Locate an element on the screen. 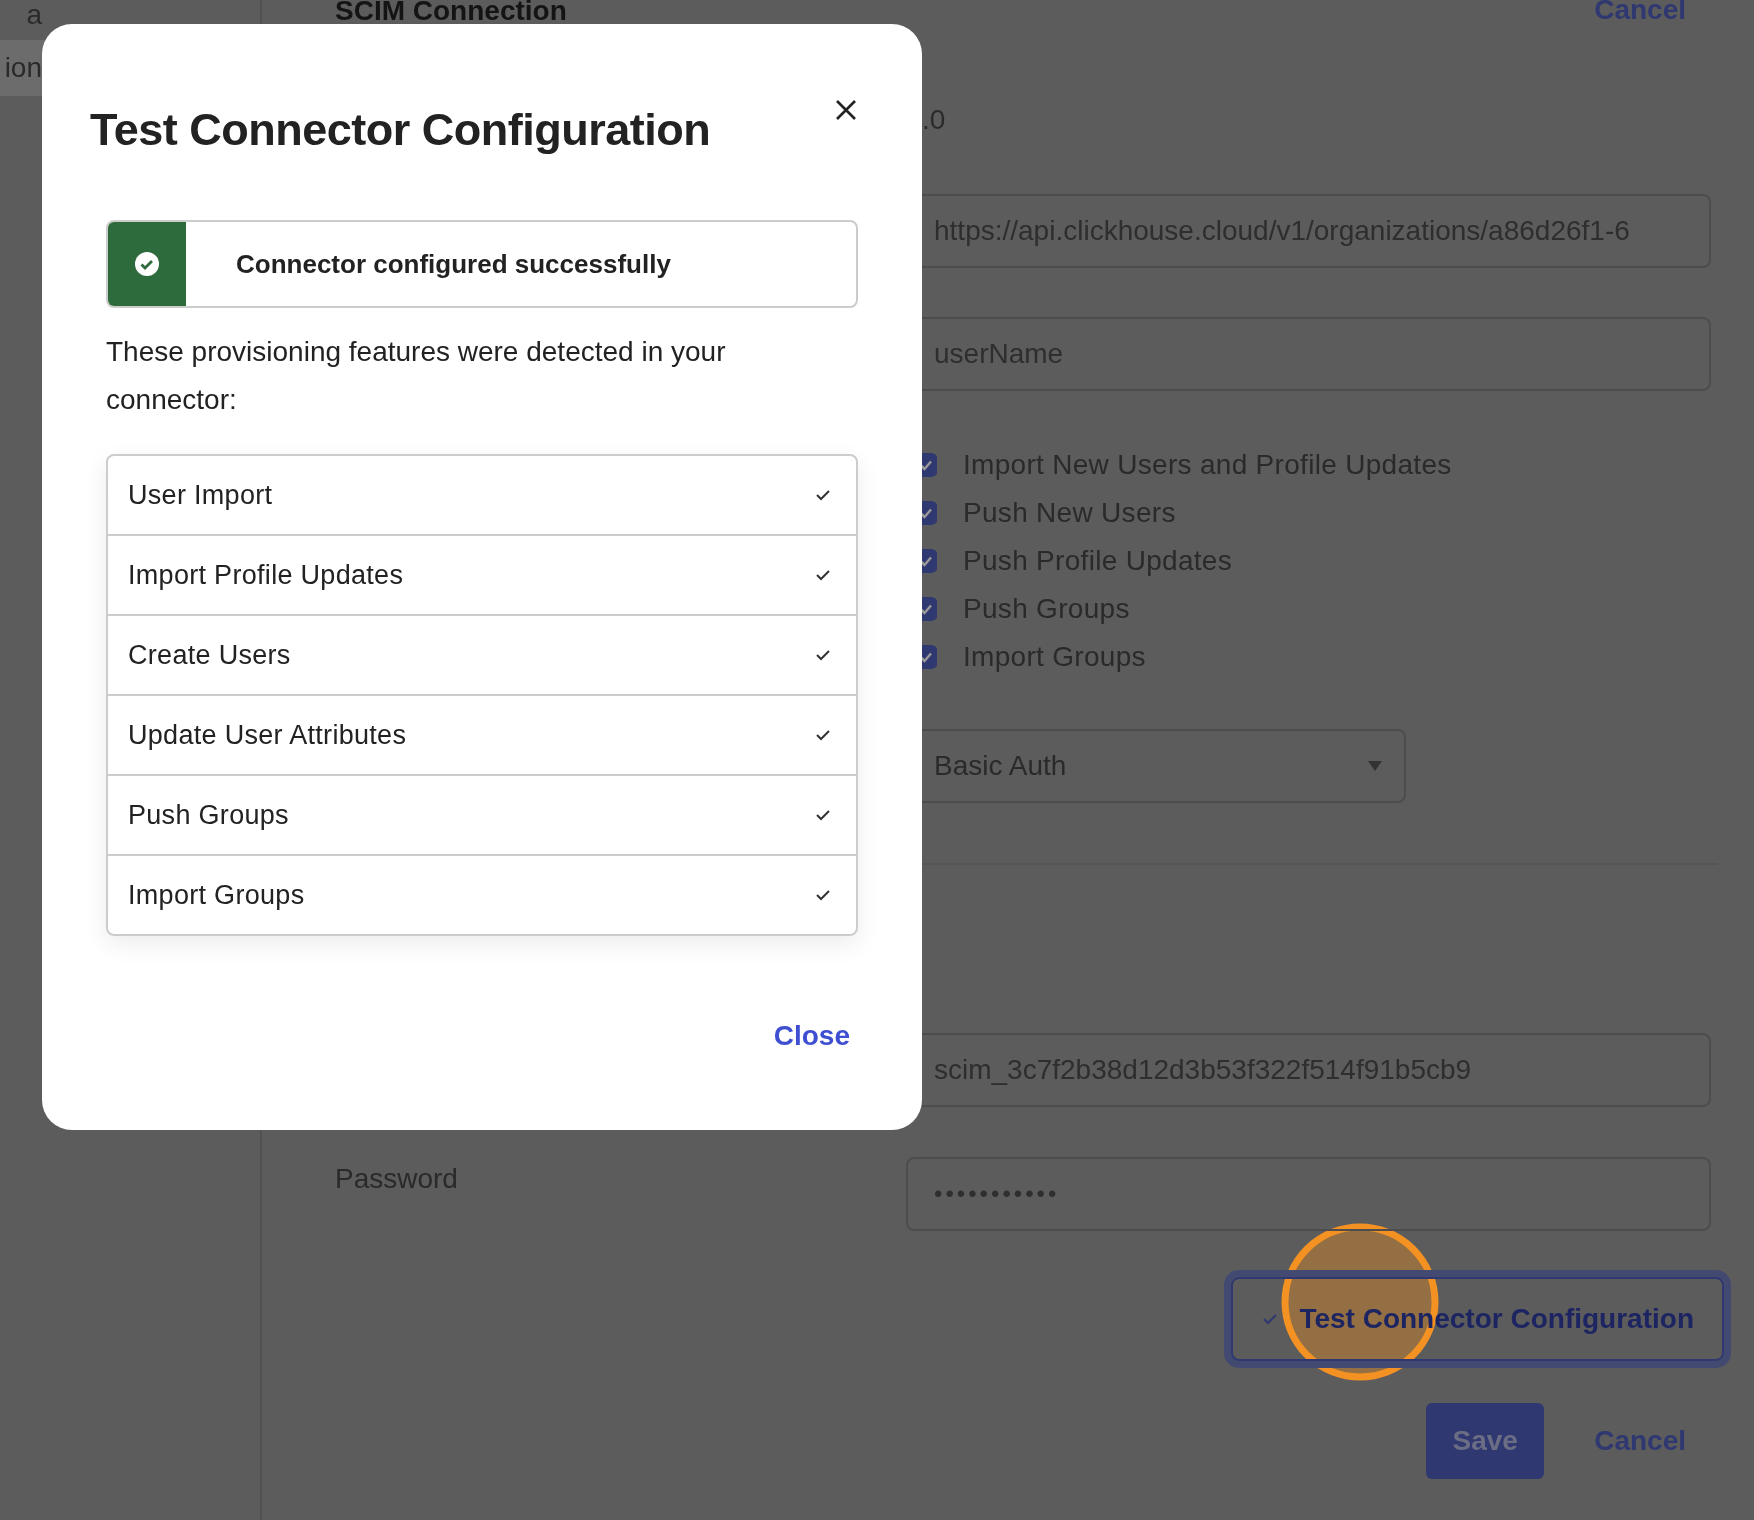 Image resolution: width=1754 pixels, height=1520 pixels. save-button: Save is located at coordinates (1485, 1441).